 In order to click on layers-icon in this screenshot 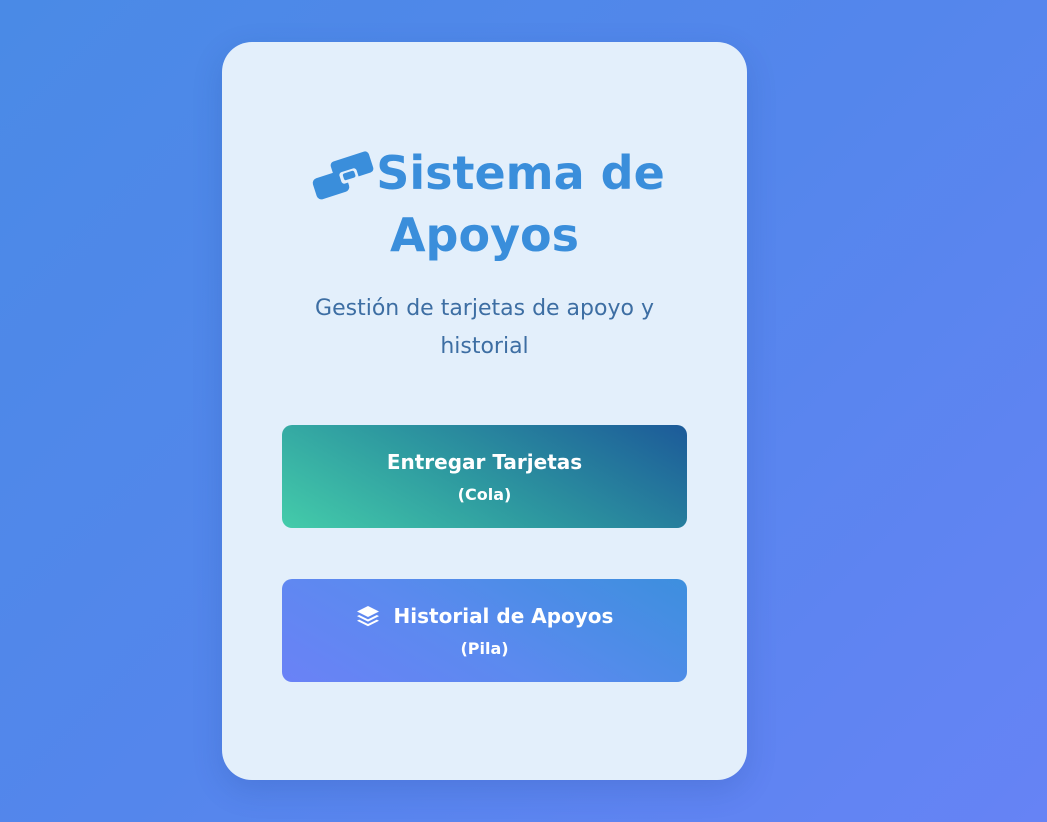, I will do `click(367, 616)`.